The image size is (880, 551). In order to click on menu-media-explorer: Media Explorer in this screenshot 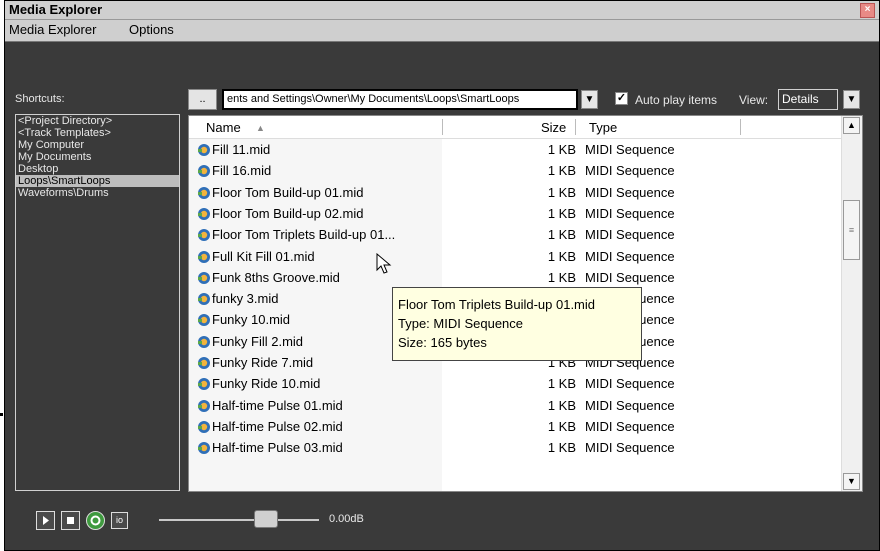, I will do `click(52, 29)`.